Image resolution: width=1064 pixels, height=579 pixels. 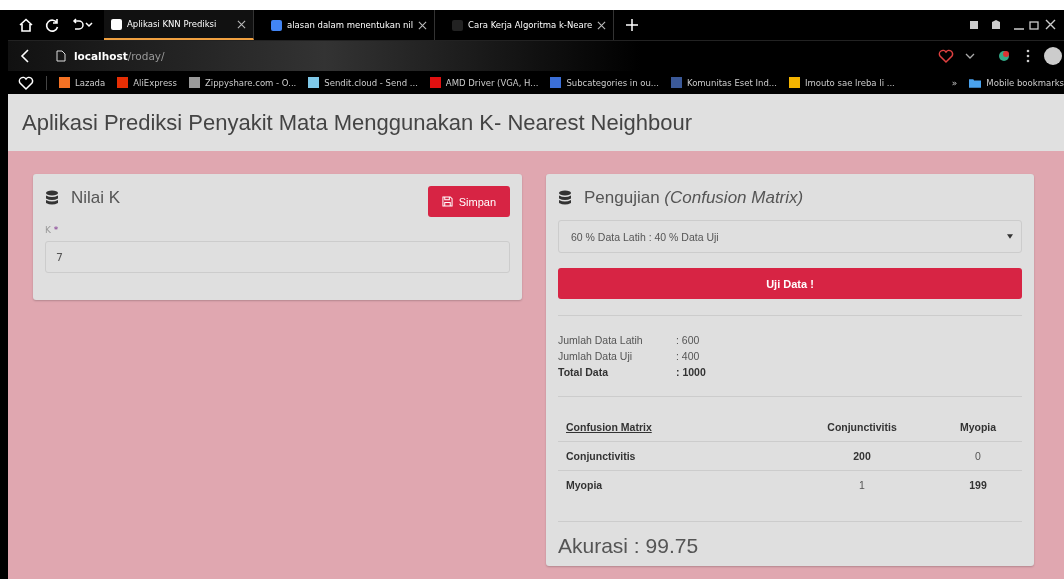 I want to click on required-mark: *, so click(x=56, y=230).